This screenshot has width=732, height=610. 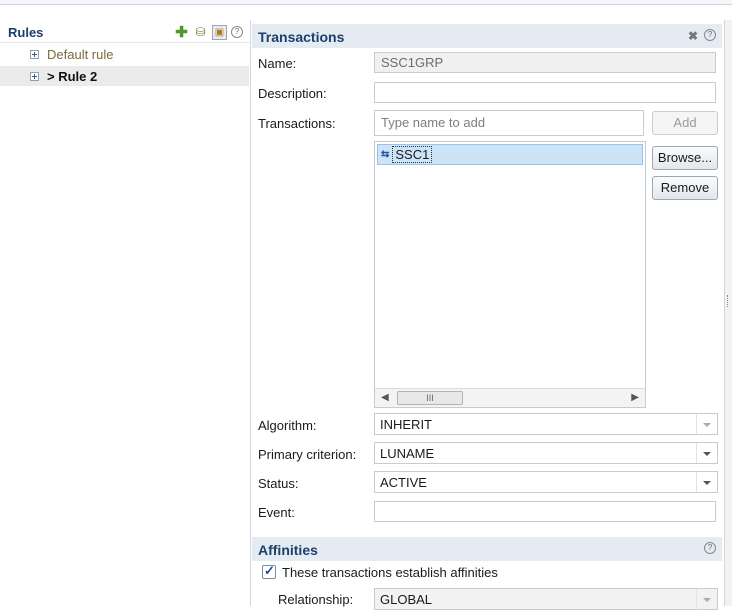 I want to click on primary-criterion-select: LUNAME, so click(x=546, y=453).